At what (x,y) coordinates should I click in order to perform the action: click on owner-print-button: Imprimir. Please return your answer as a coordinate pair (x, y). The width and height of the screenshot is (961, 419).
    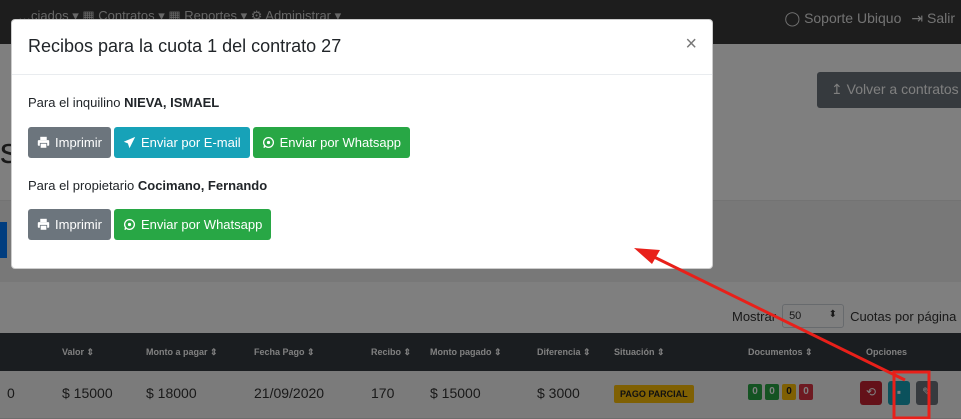
    Looking at the image, I should click on (69, 224).